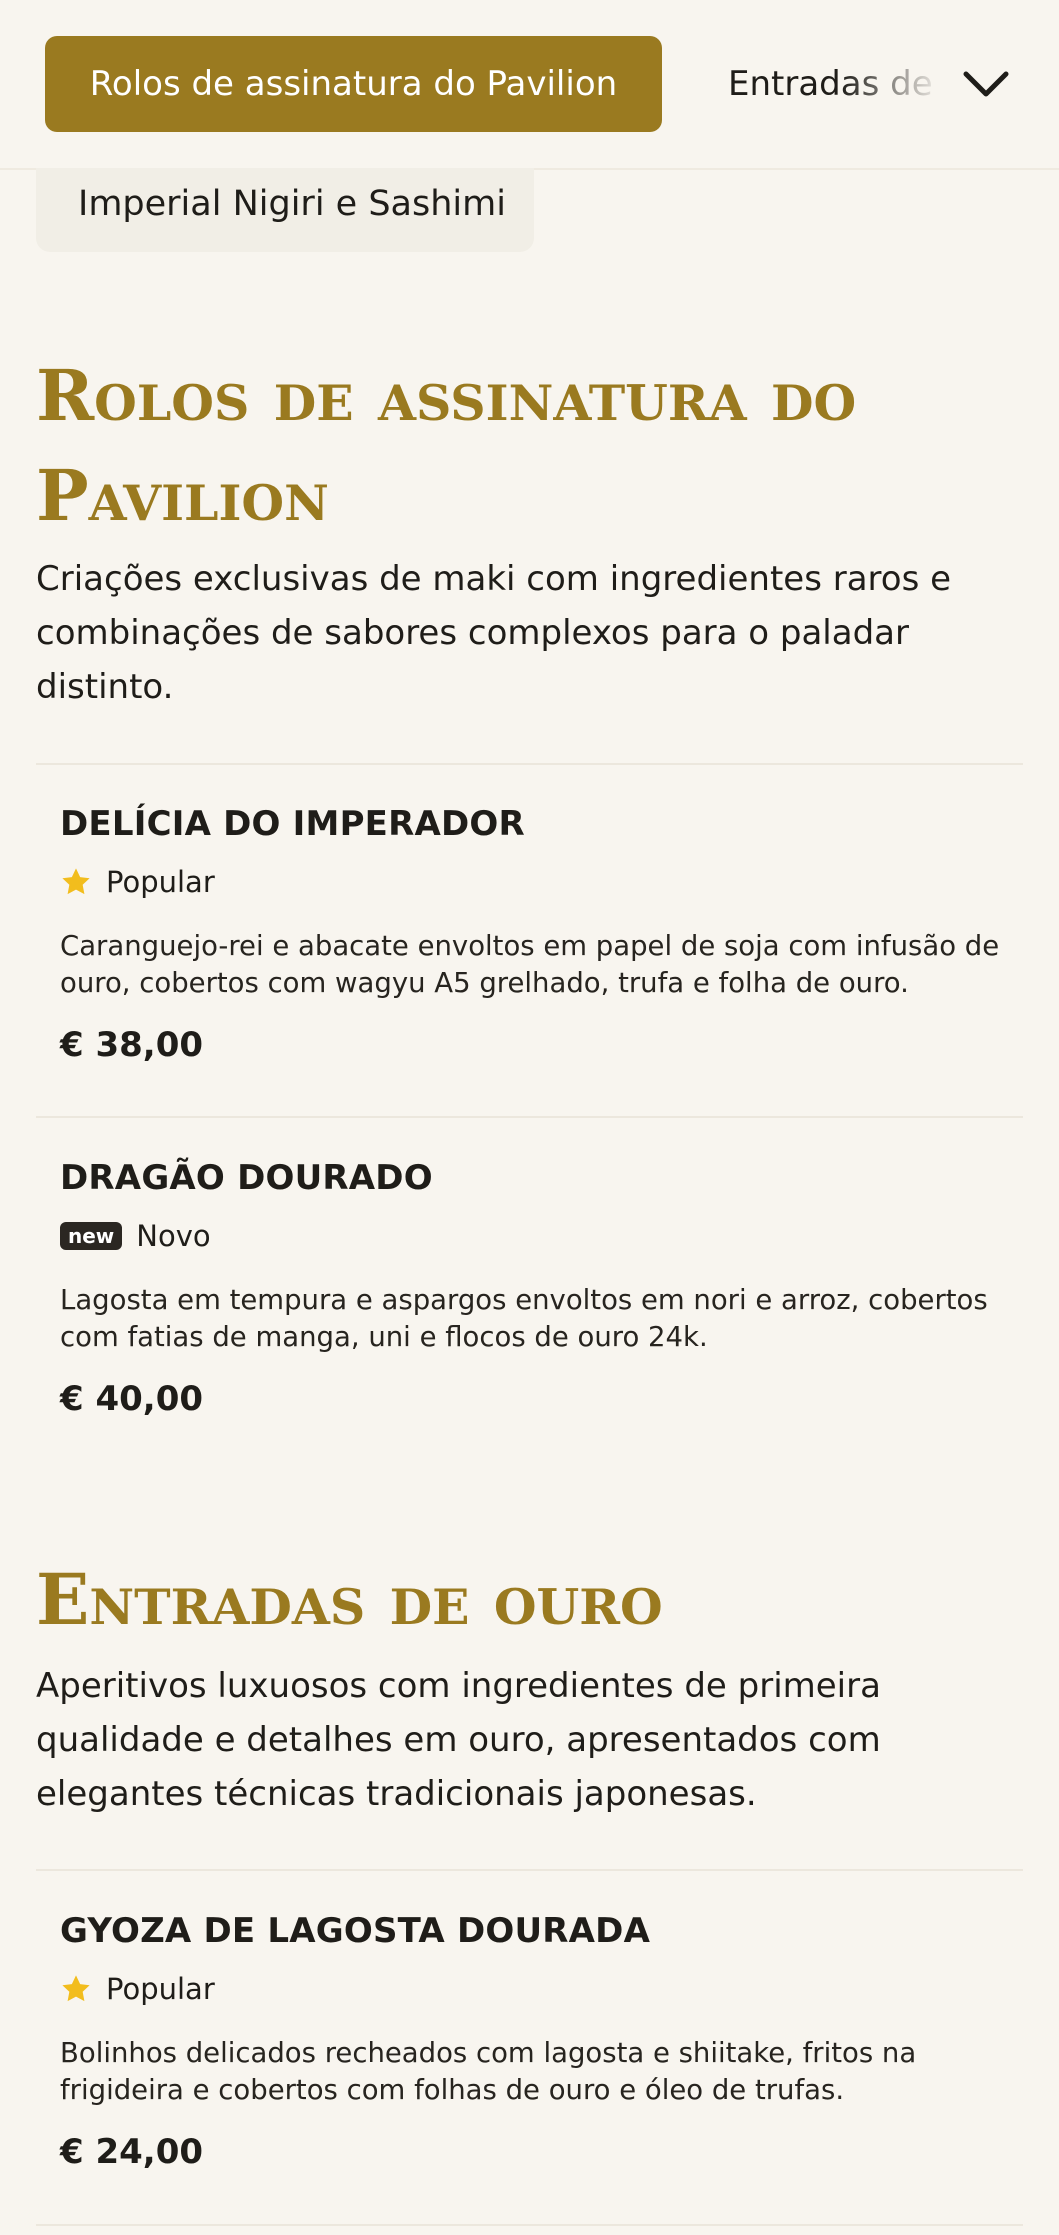 The image size is (1059, 2235). I want to click on category-tab-active: Rolos de assinatura do Pavilion, so click(353, 84).